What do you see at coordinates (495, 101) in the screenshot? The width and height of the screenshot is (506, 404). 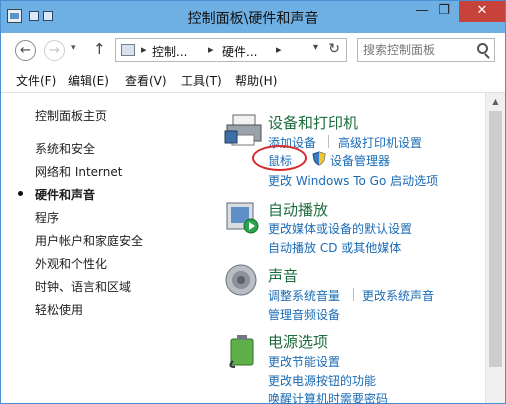 I see `scroll-up-icon: ▲` at bounding box center [495, 101].